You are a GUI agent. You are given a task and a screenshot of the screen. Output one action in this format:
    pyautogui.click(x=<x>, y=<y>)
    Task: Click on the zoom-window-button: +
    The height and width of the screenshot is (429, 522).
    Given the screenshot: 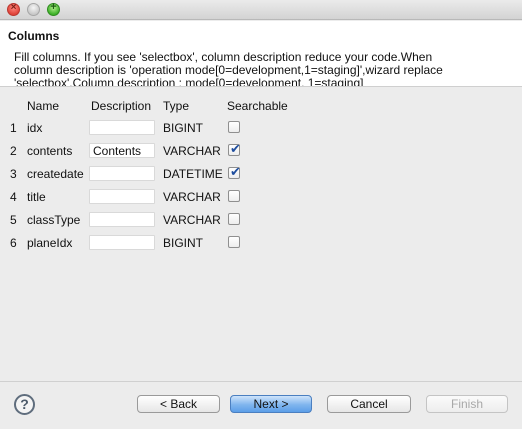 What is the action you would take?
    pyautogui.click(x=53, y=8)
    